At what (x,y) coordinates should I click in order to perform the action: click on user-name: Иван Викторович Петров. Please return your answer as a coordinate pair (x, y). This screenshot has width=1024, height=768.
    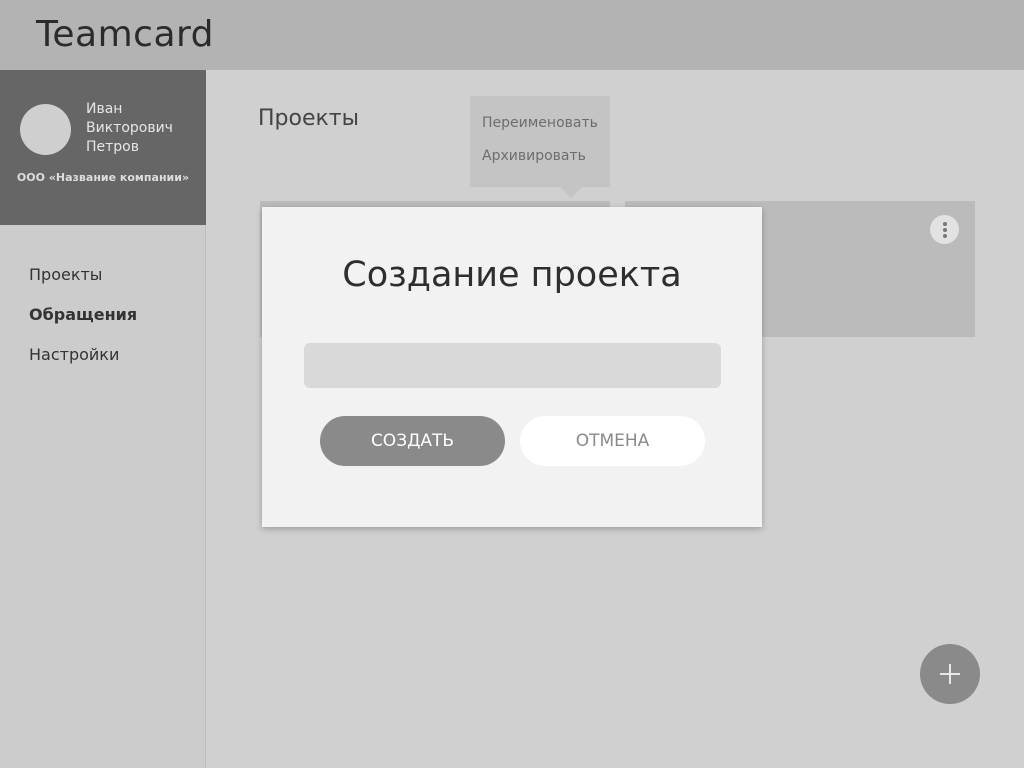
    Looking at the image, I should click on (141, 128).